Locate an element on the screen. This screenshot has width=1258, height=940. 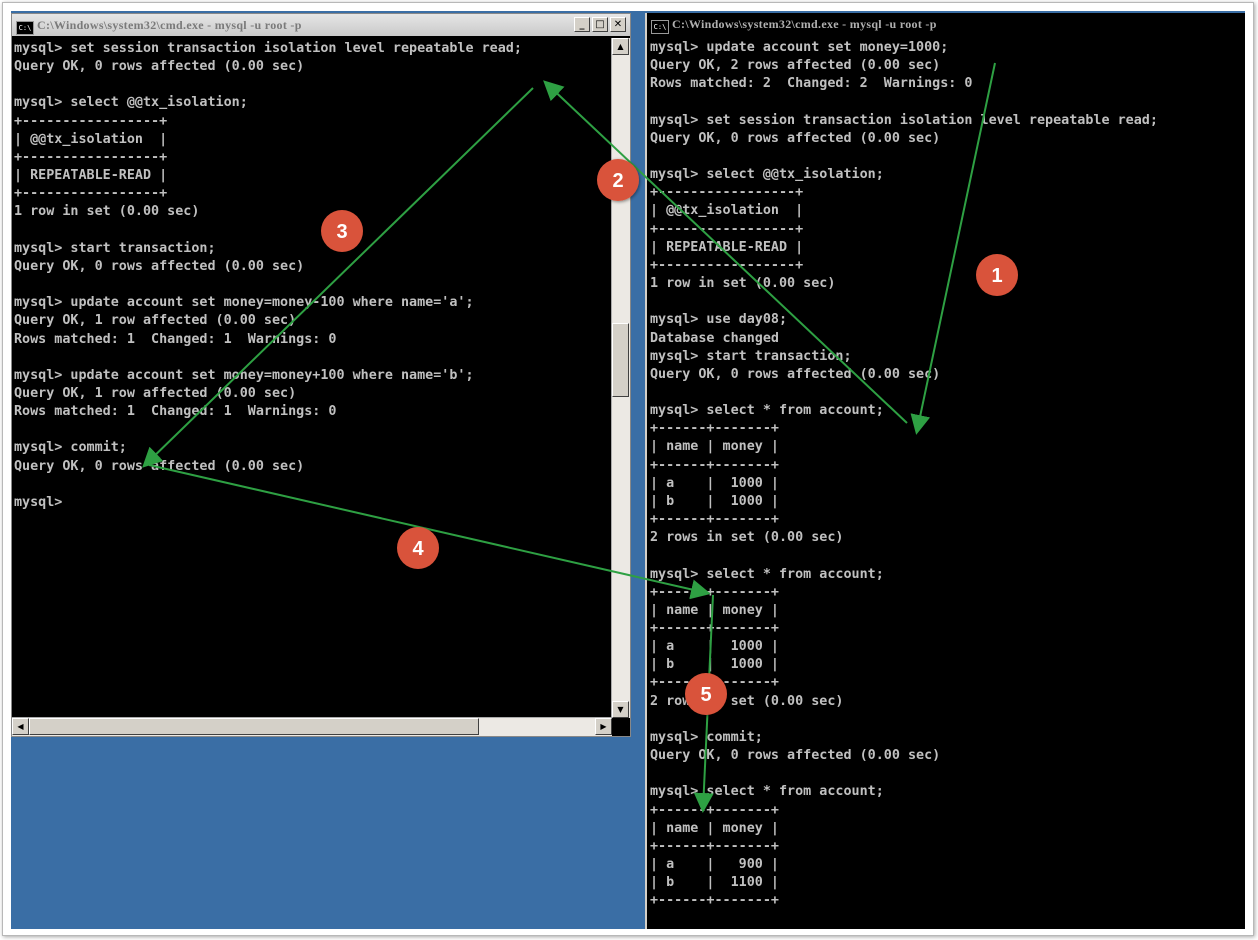
step-badge-2: 2 is located at coordinates (618, 180).